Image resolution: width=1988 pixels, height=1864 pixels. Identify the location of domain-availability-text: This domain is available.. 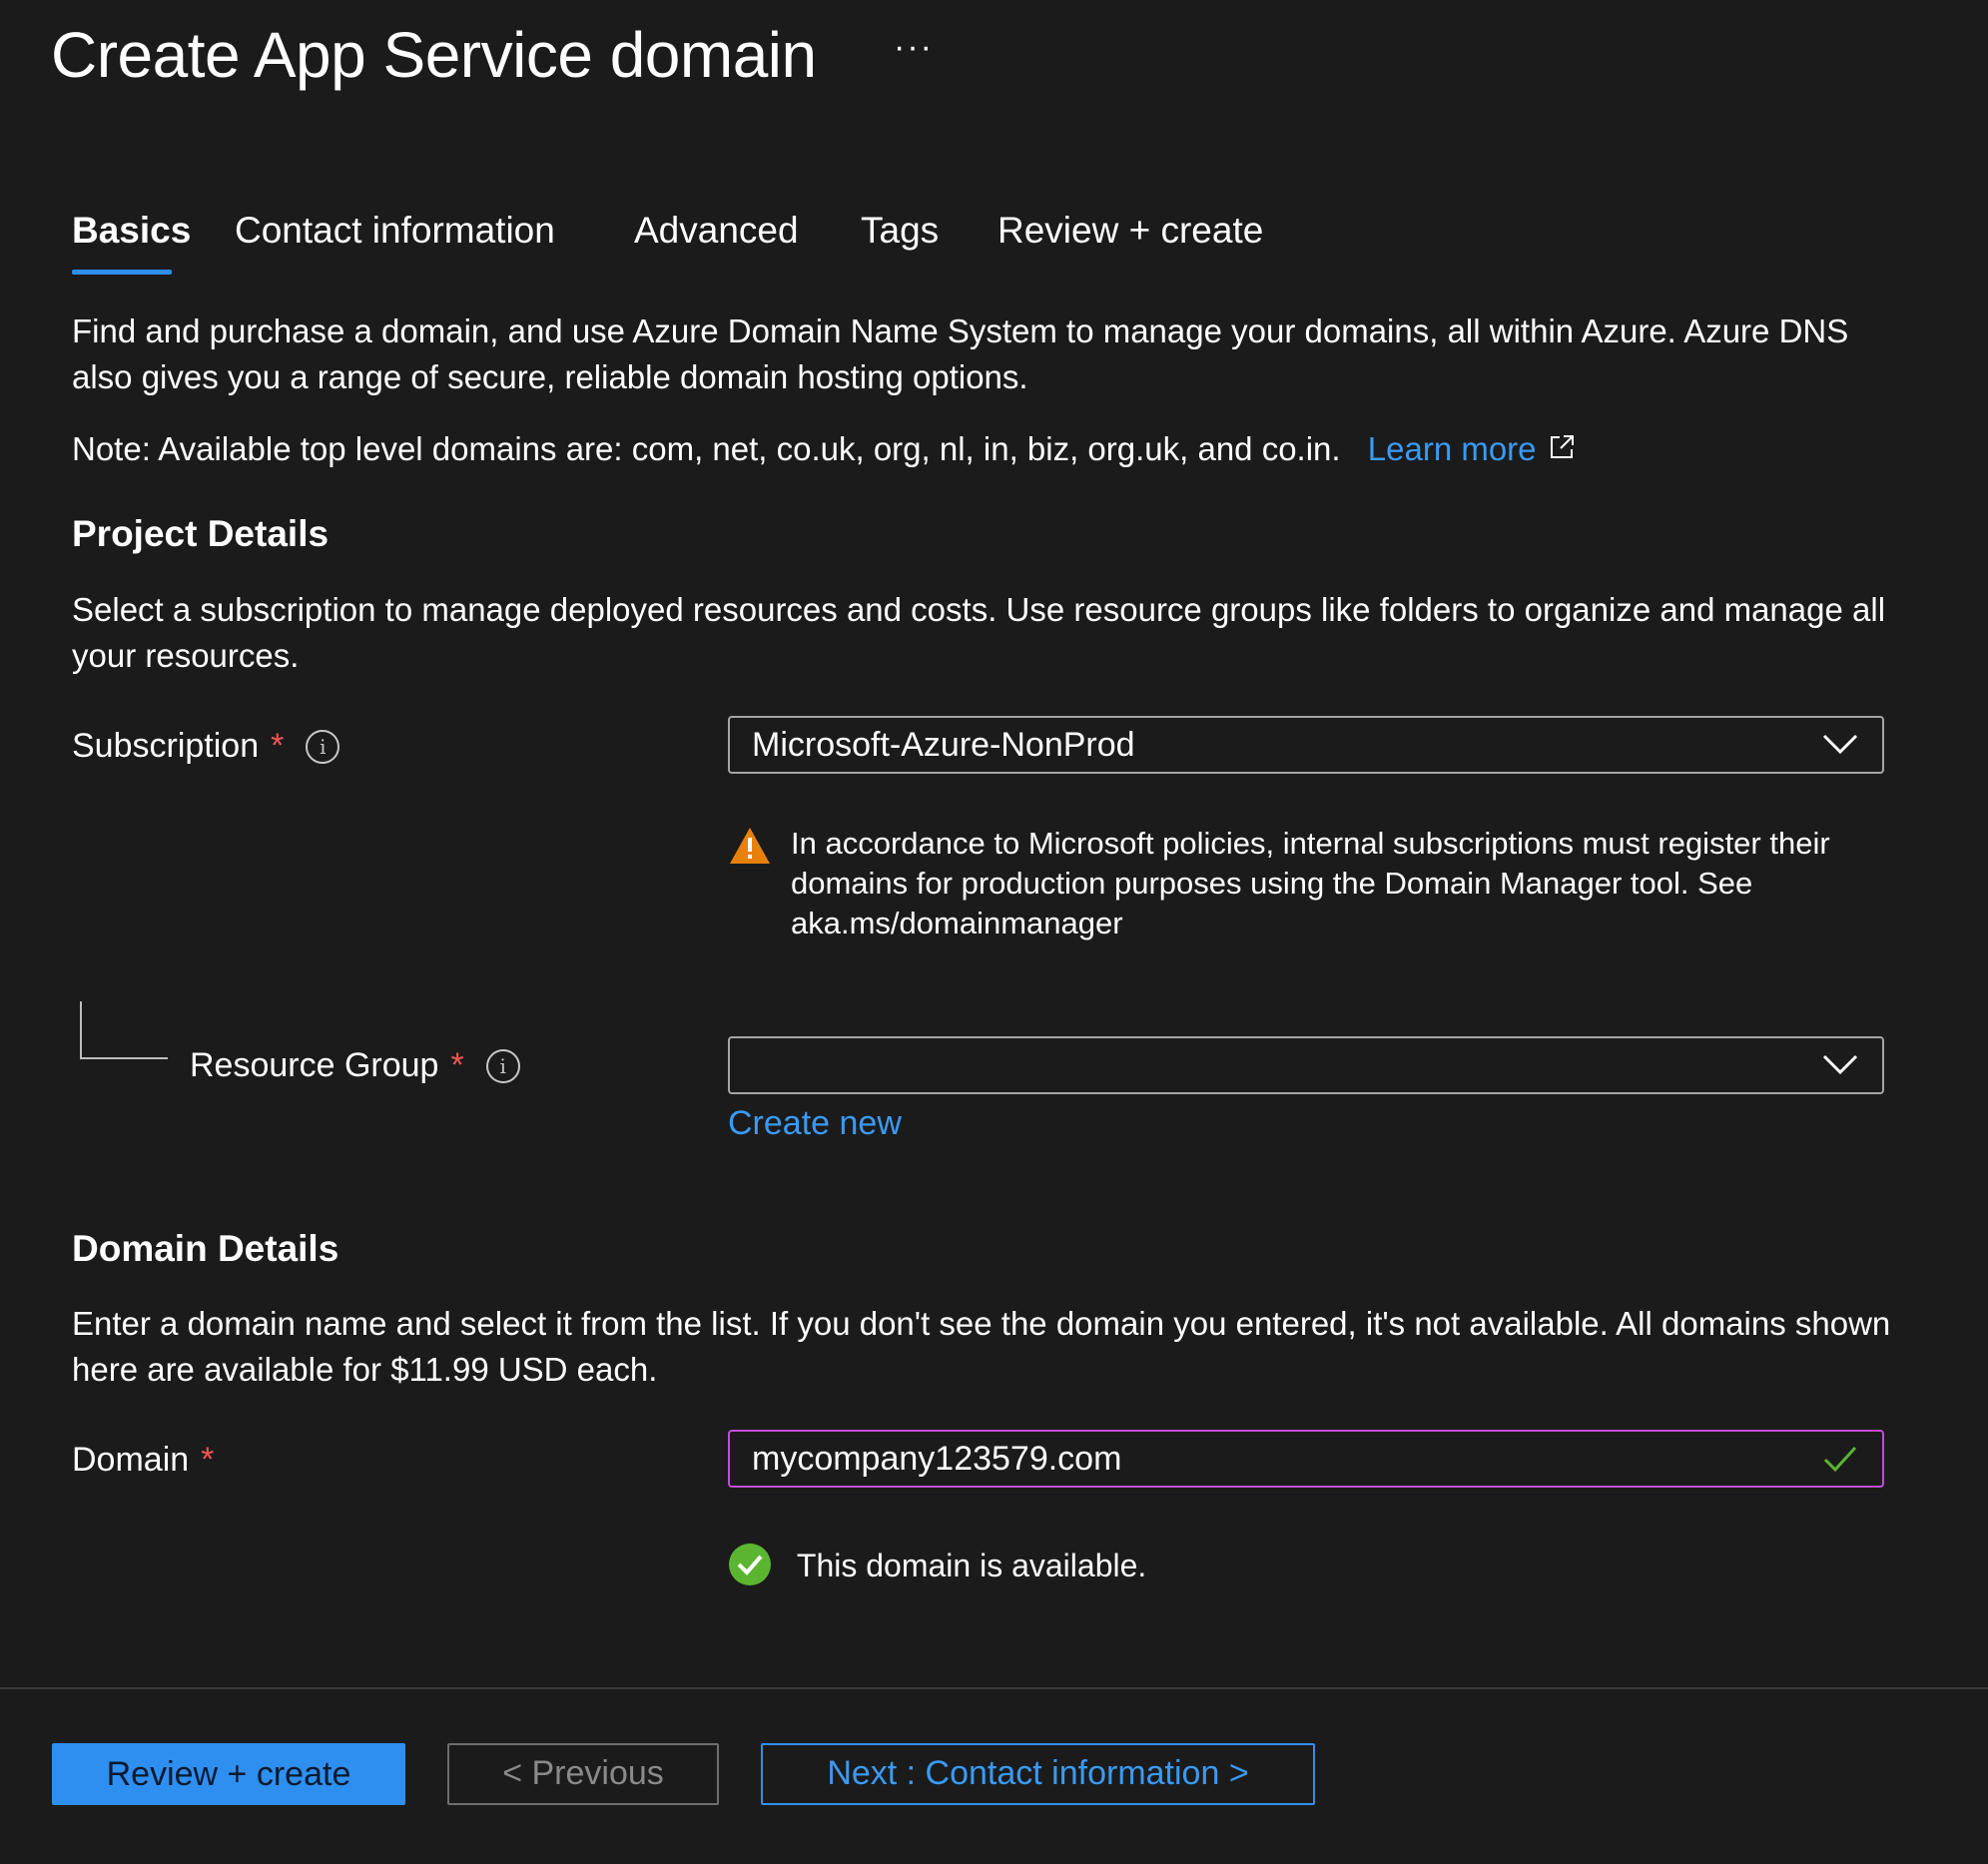
(971, 1565).